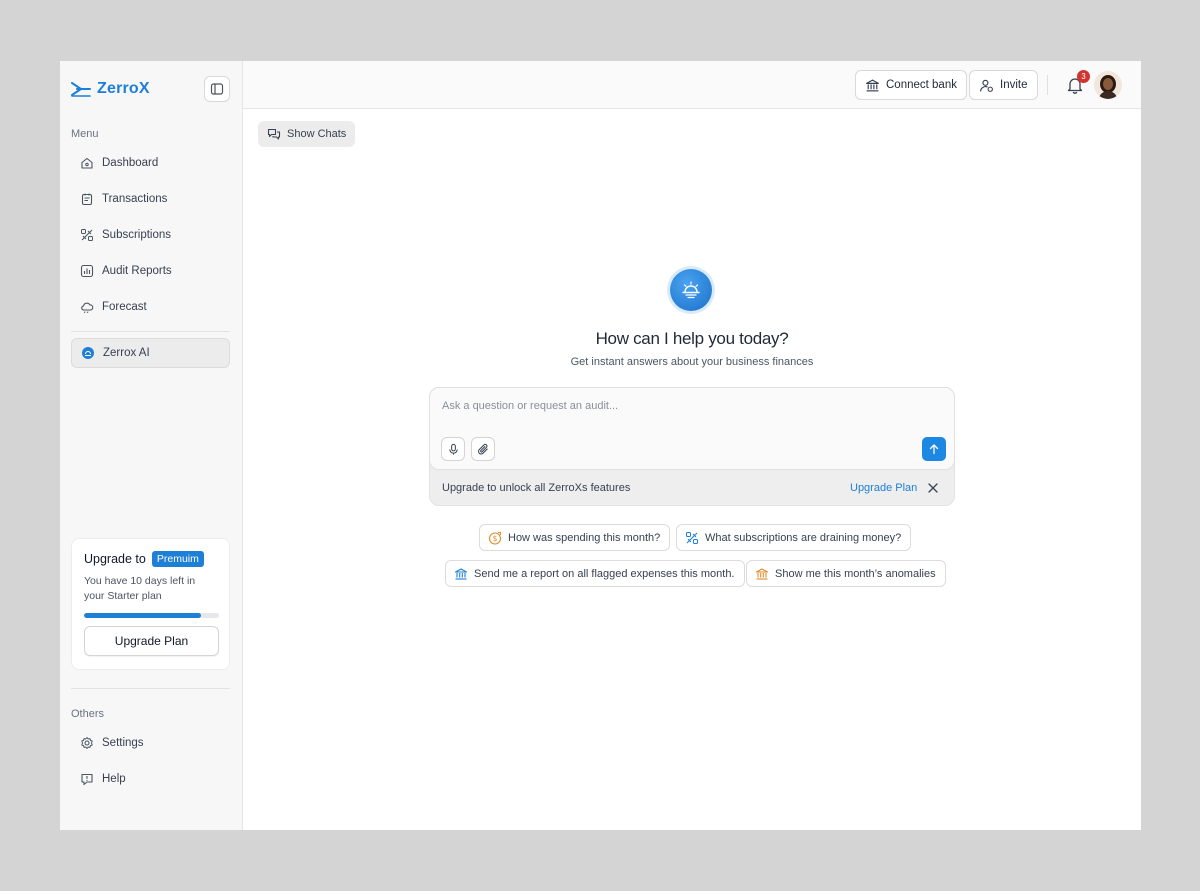 This screenshot has height=891, width=1200. I want to click on home-icon, so click(87, 163).